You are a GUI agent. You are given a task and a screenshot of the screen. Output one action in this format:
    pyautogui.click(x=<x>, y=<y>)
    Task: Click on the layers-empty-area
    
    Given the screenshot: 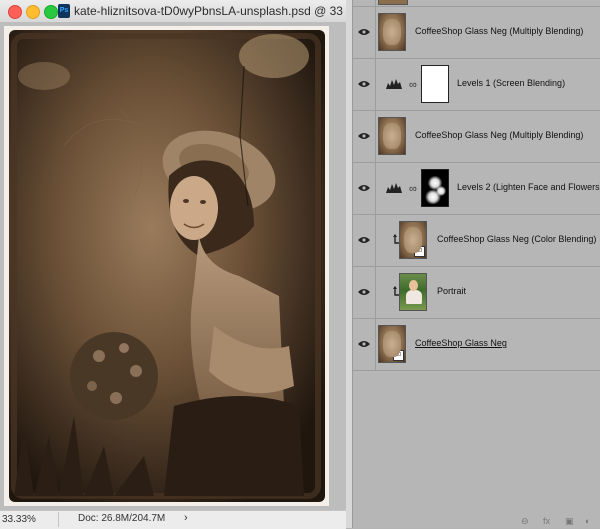 What is the action you would take?
    pyautogui.click(x=476, y=442)
    